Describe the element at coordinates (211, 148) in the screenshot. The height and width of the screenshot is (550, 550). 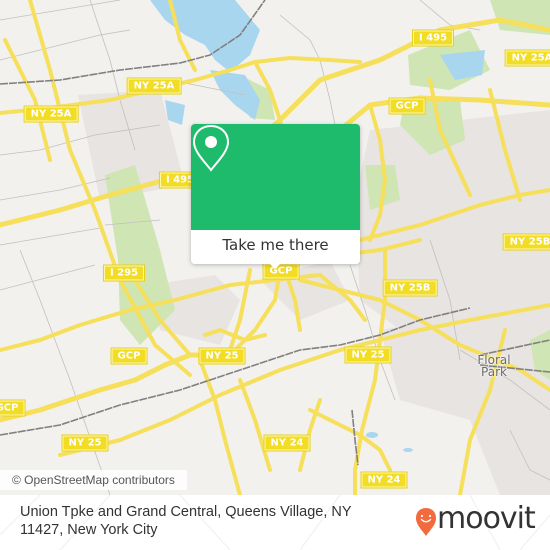
I see `map-pin-icon` at that location.